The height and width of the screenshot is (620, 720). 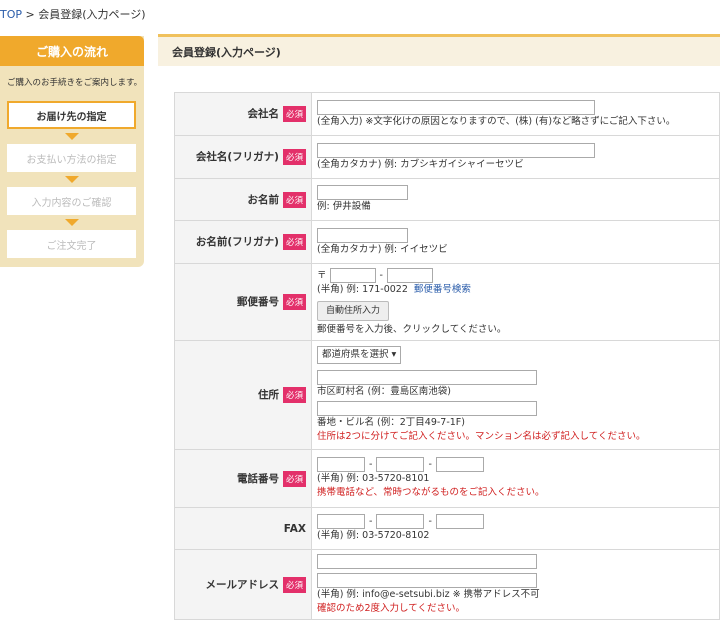 What do you see at coordinates (447, 242) in the screenshot?
I see `form-row-name-kana: お名前(フリガナ) 必須 (全角カタカナ) 例: イイセツビ` at bounding box center [447, 242].